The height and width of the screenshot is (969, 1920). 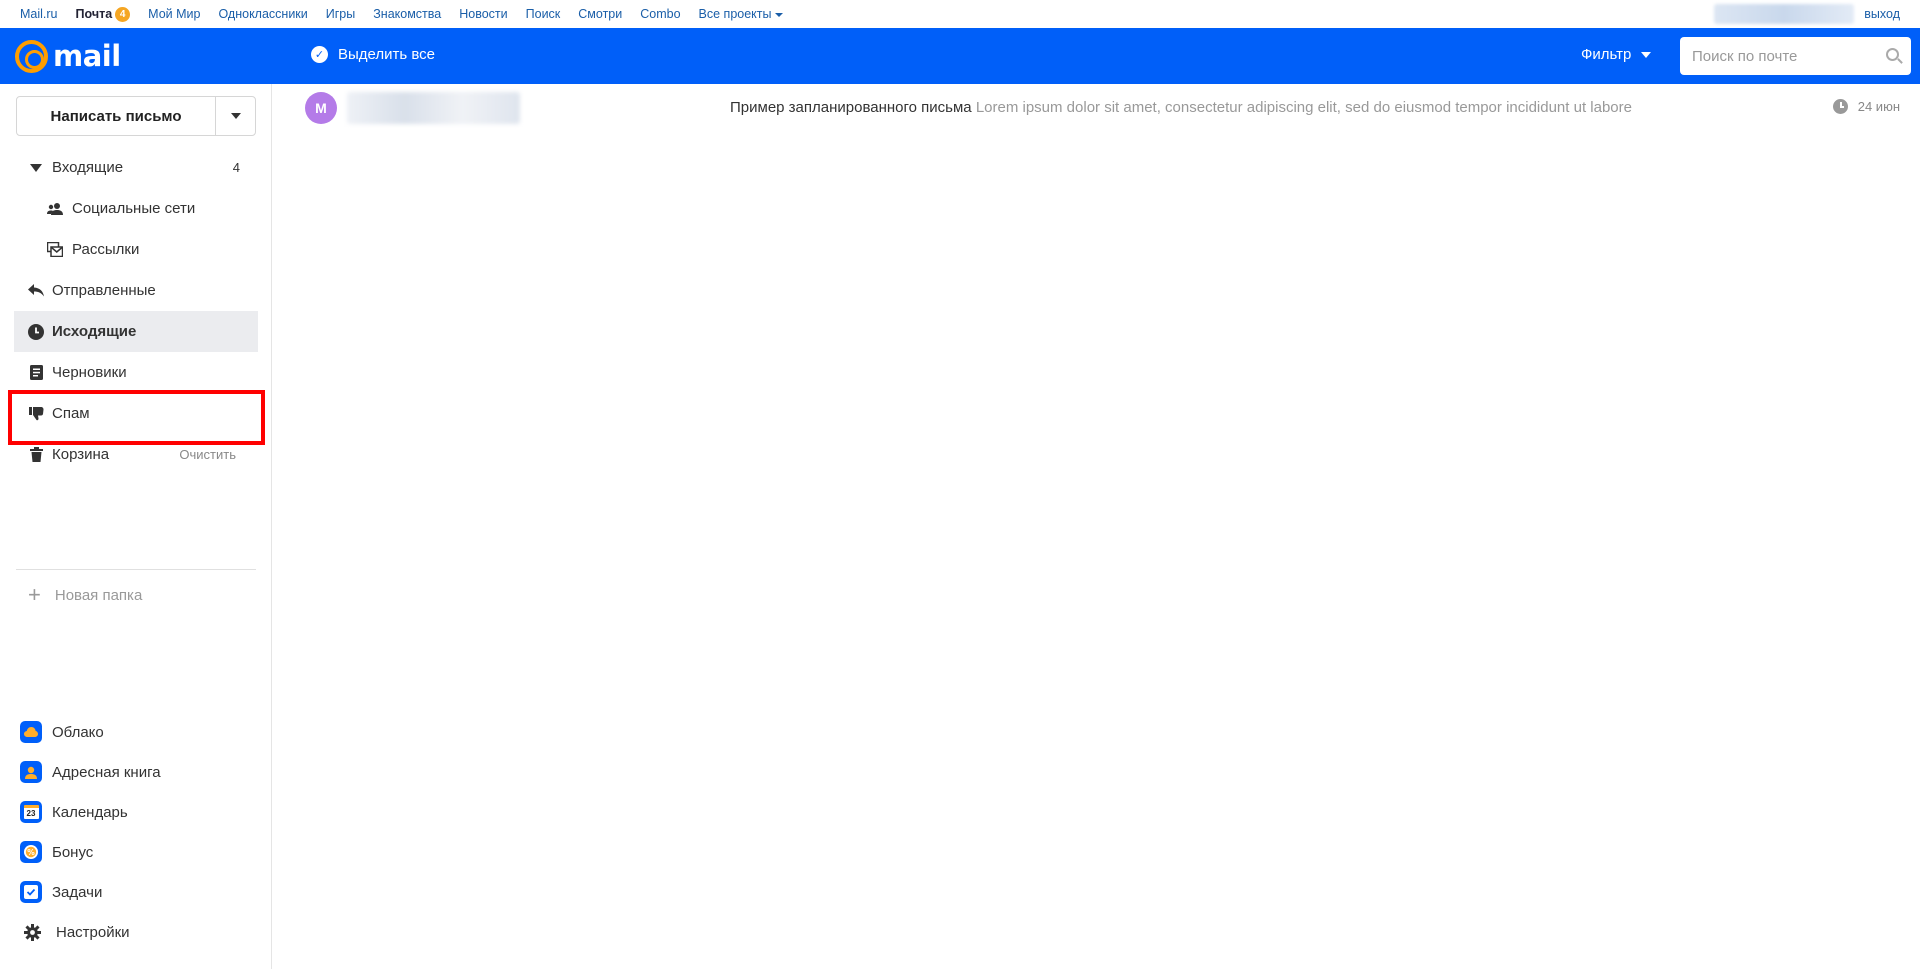 I want to click on app-header: mail ✓ Выделить все Фильтр, so click(x=960, y=56).